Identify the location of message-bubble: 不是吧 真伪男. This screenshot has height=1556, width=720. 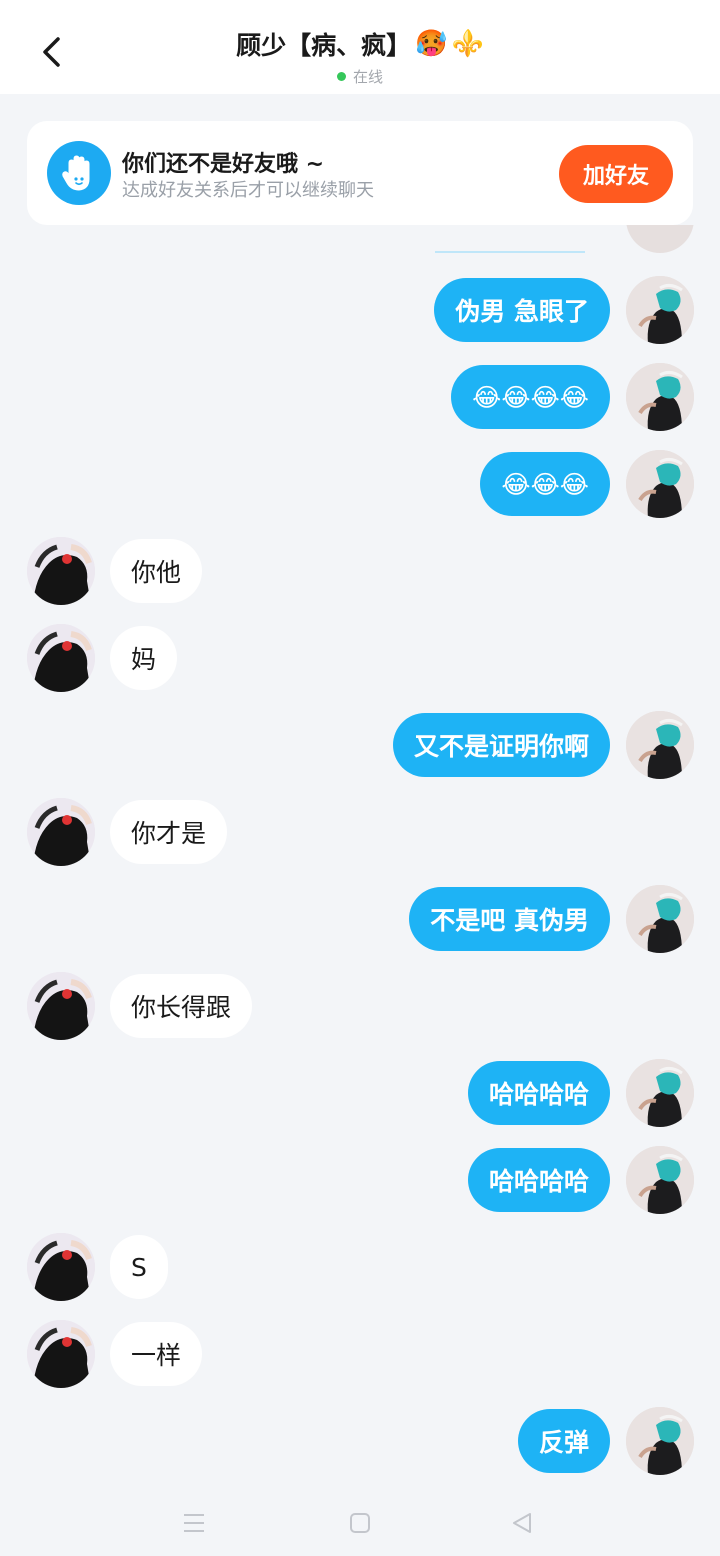
(509, 919).